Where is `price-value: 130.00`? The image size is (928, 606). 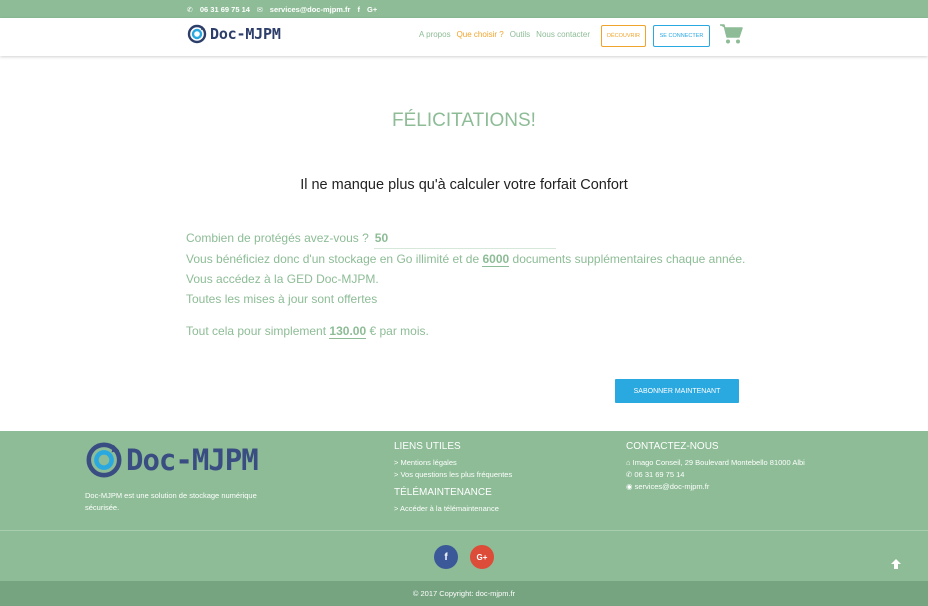 price-value: 130.00 is located at coordinates (348, 331).